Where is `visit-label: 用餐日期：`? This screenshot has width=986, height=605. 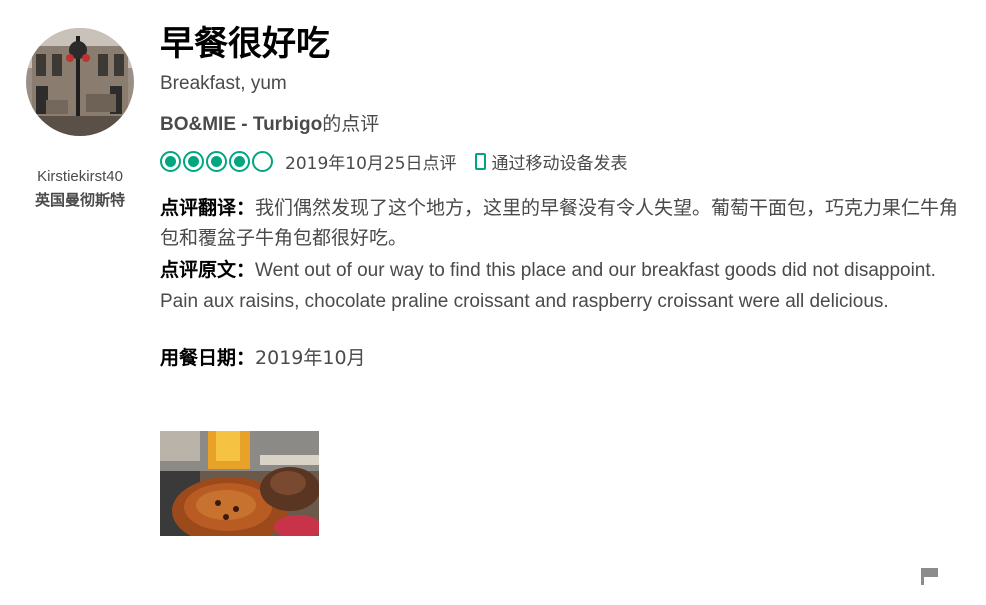
visit-label: 用餐日期： is located at coordinates (208, 358).